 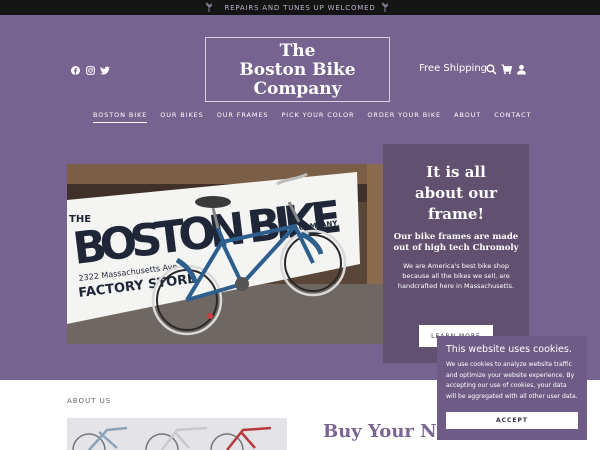 I want to click on nav-item-our-bikes: OUR BIKES, so click(x=181, y=117).